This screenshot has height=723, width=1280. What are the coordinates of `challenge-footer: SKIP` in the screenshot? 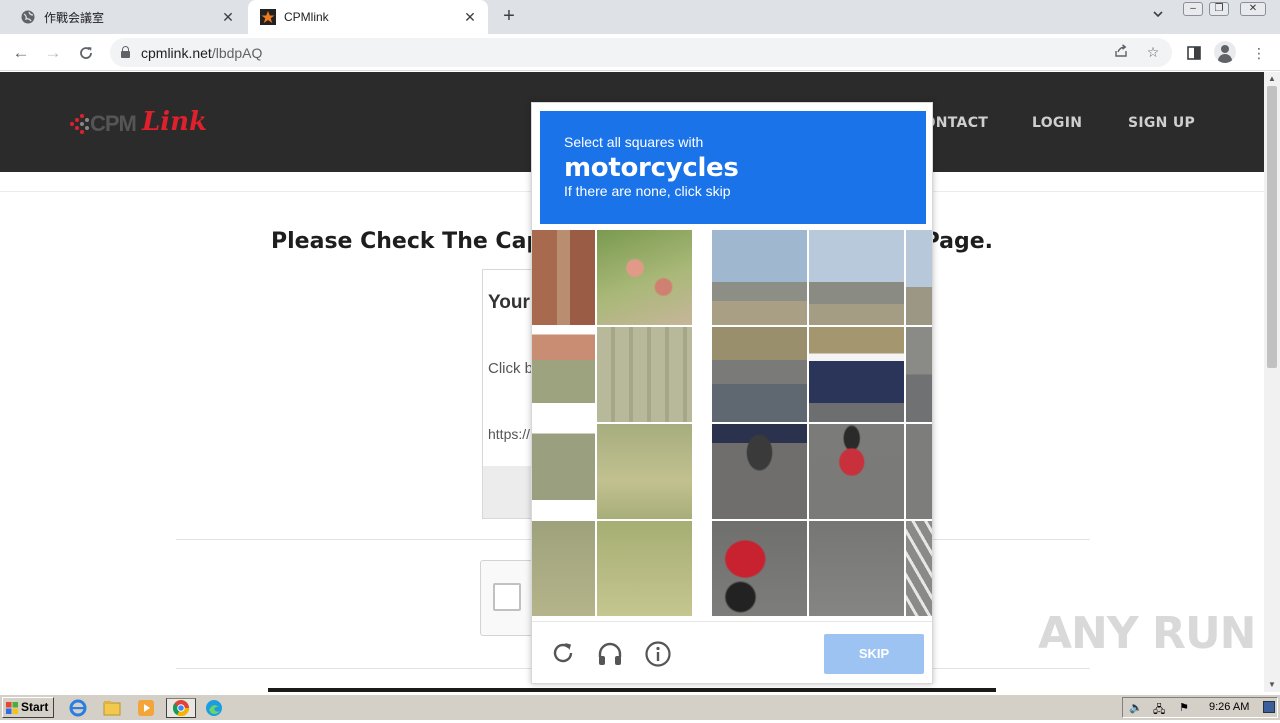 It's located at (732, 652).